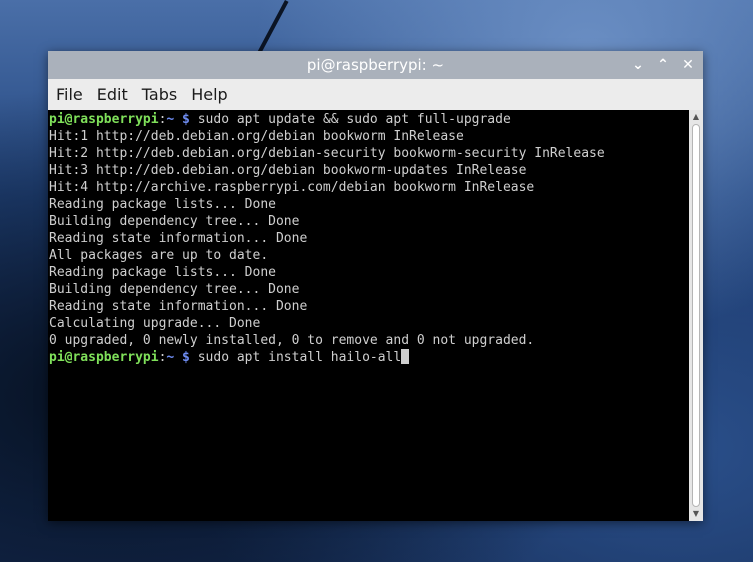 The height and width of the screenshot is (562, 753). What do you see at coordinates (663, 65) in the screenshot?
I see `maximize-icon: ⌃` at bounding box center [663, 65].